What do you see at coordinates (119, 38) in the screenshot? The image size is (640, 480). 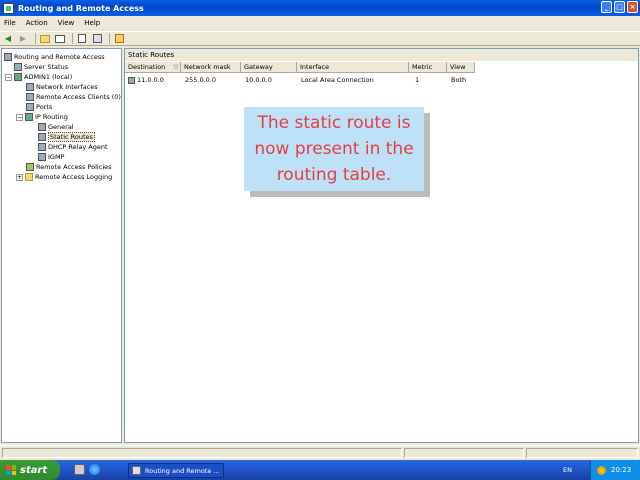 I see `help-icon` at bounding box center [119, 38].